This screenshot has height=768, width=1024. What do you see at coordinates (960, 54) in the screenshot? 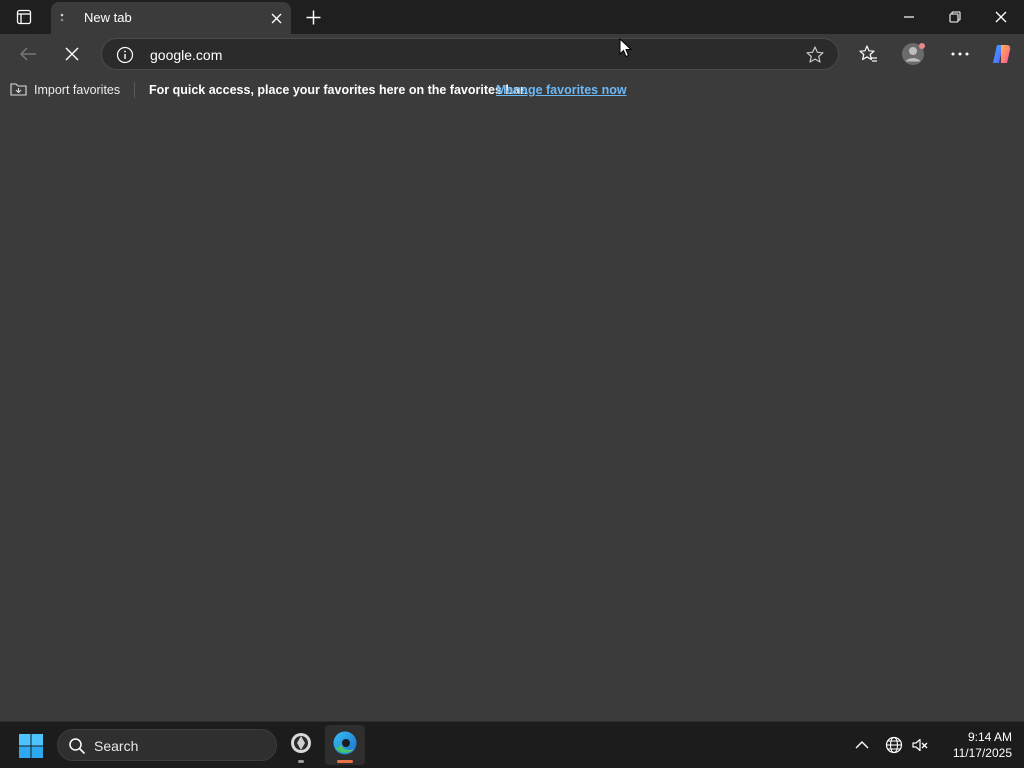
I see `more-icon` at bounding box center [960, 54].